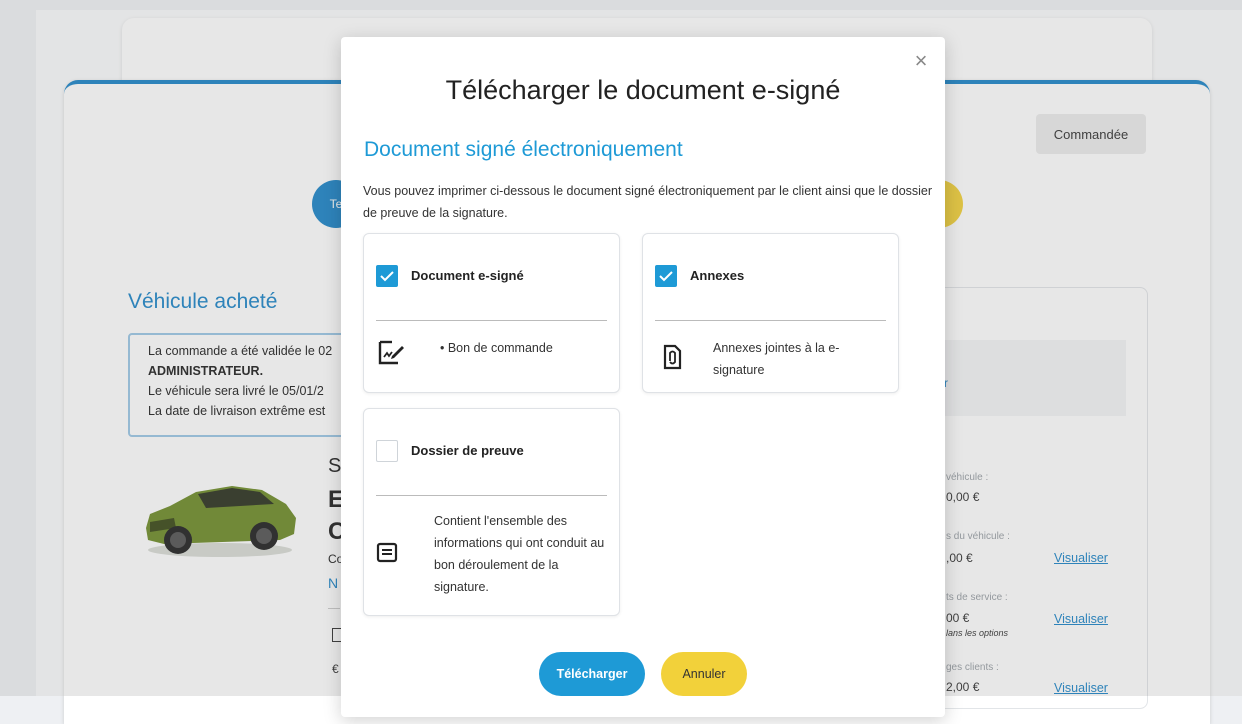 The width and height of the screenshot is (1242, 724). I want to click on checkbox-document, so click(387, 276).